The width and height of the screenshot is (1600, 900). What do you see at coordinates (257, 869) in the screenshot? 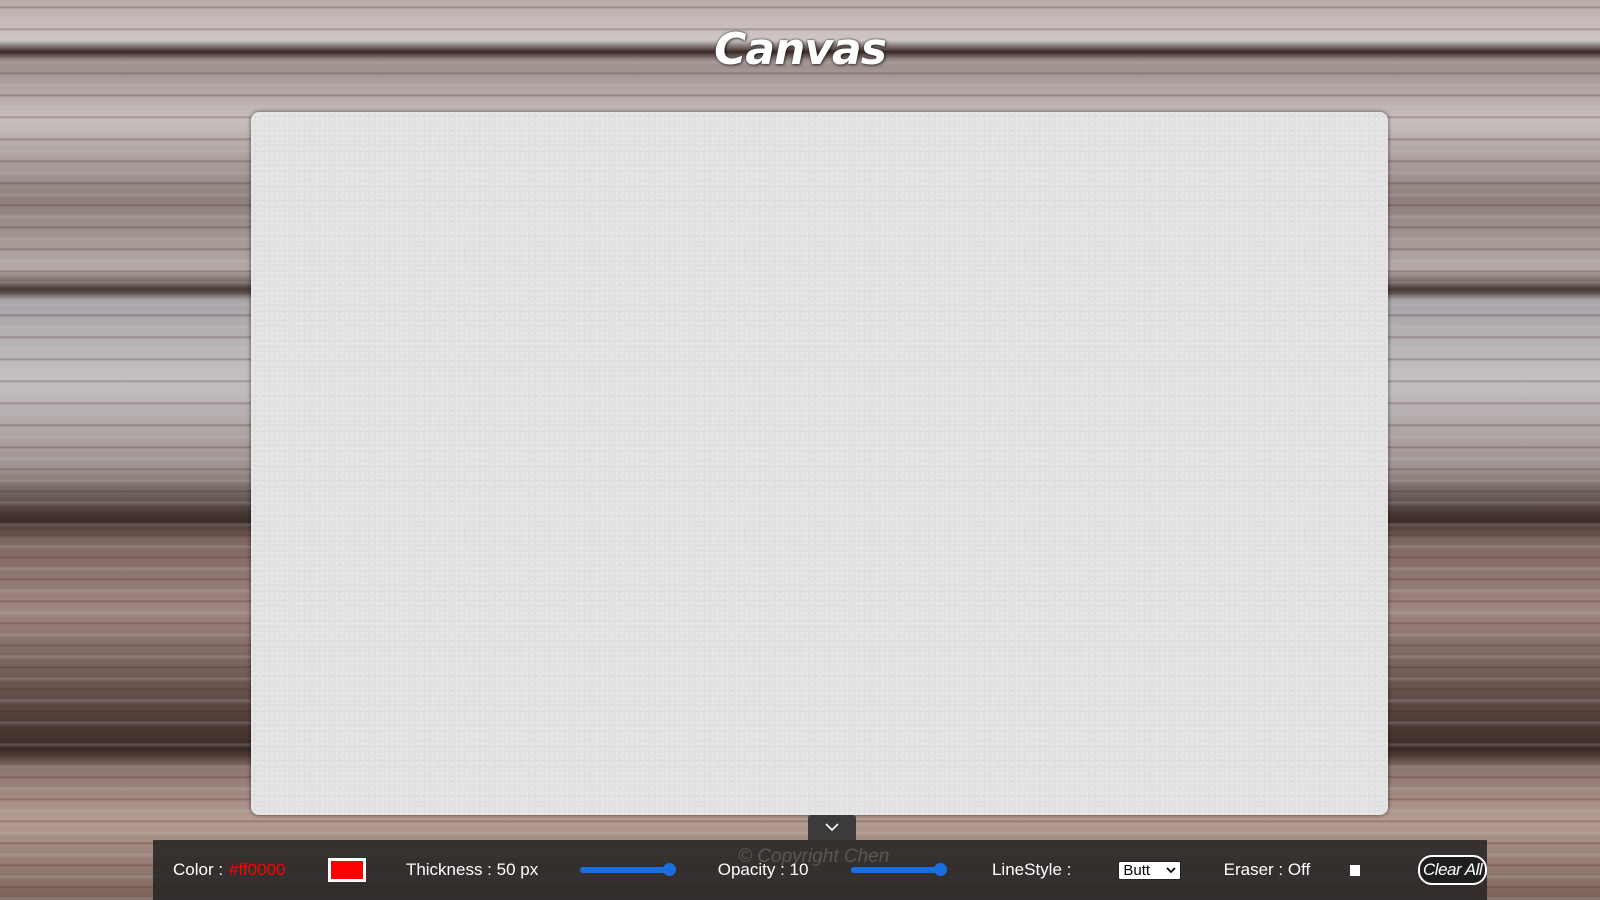
I see `color-value: #ff0000` at bounding box center [257, 869].